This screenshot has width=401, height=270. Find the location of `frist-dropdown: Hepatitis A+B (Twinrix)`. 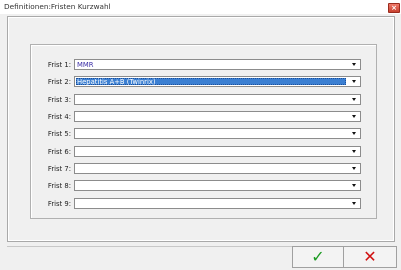

frist-dropdown: Hepatitis A+B (Twinrix) is located at coordinates (217, 81).